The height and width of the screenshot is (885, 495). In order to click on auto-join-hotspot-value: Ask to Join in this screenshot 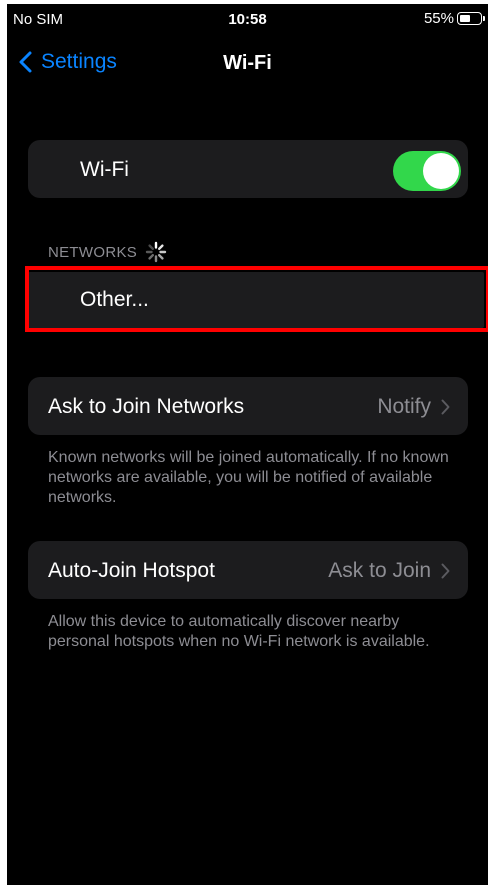, I will do `click(379, 570)`.